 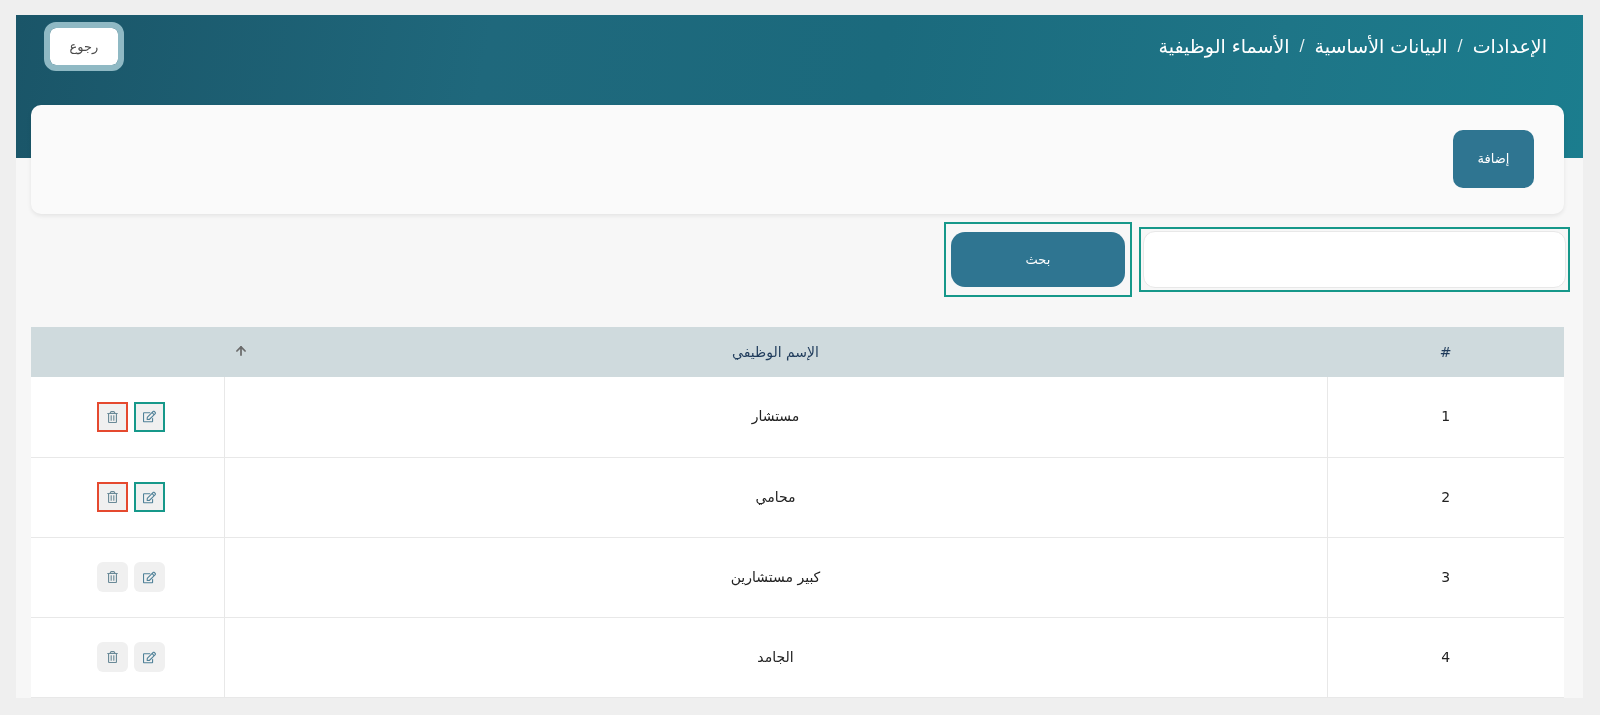 I want to click on back-button: رجوع, so click(x=84, y=46).